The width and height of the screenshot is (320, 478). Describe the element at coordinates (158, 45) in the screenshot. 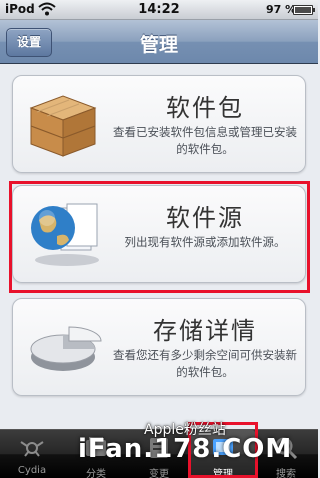

I see `page-title: 管理` at that location.